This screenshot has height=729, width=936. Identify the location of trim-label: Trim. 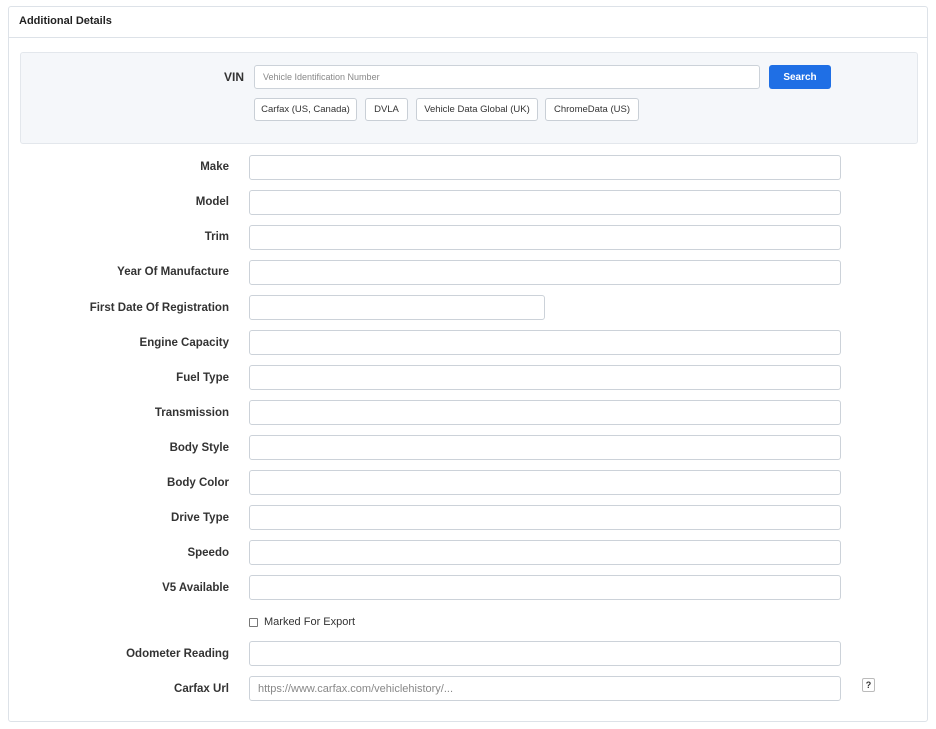
(216, 237).